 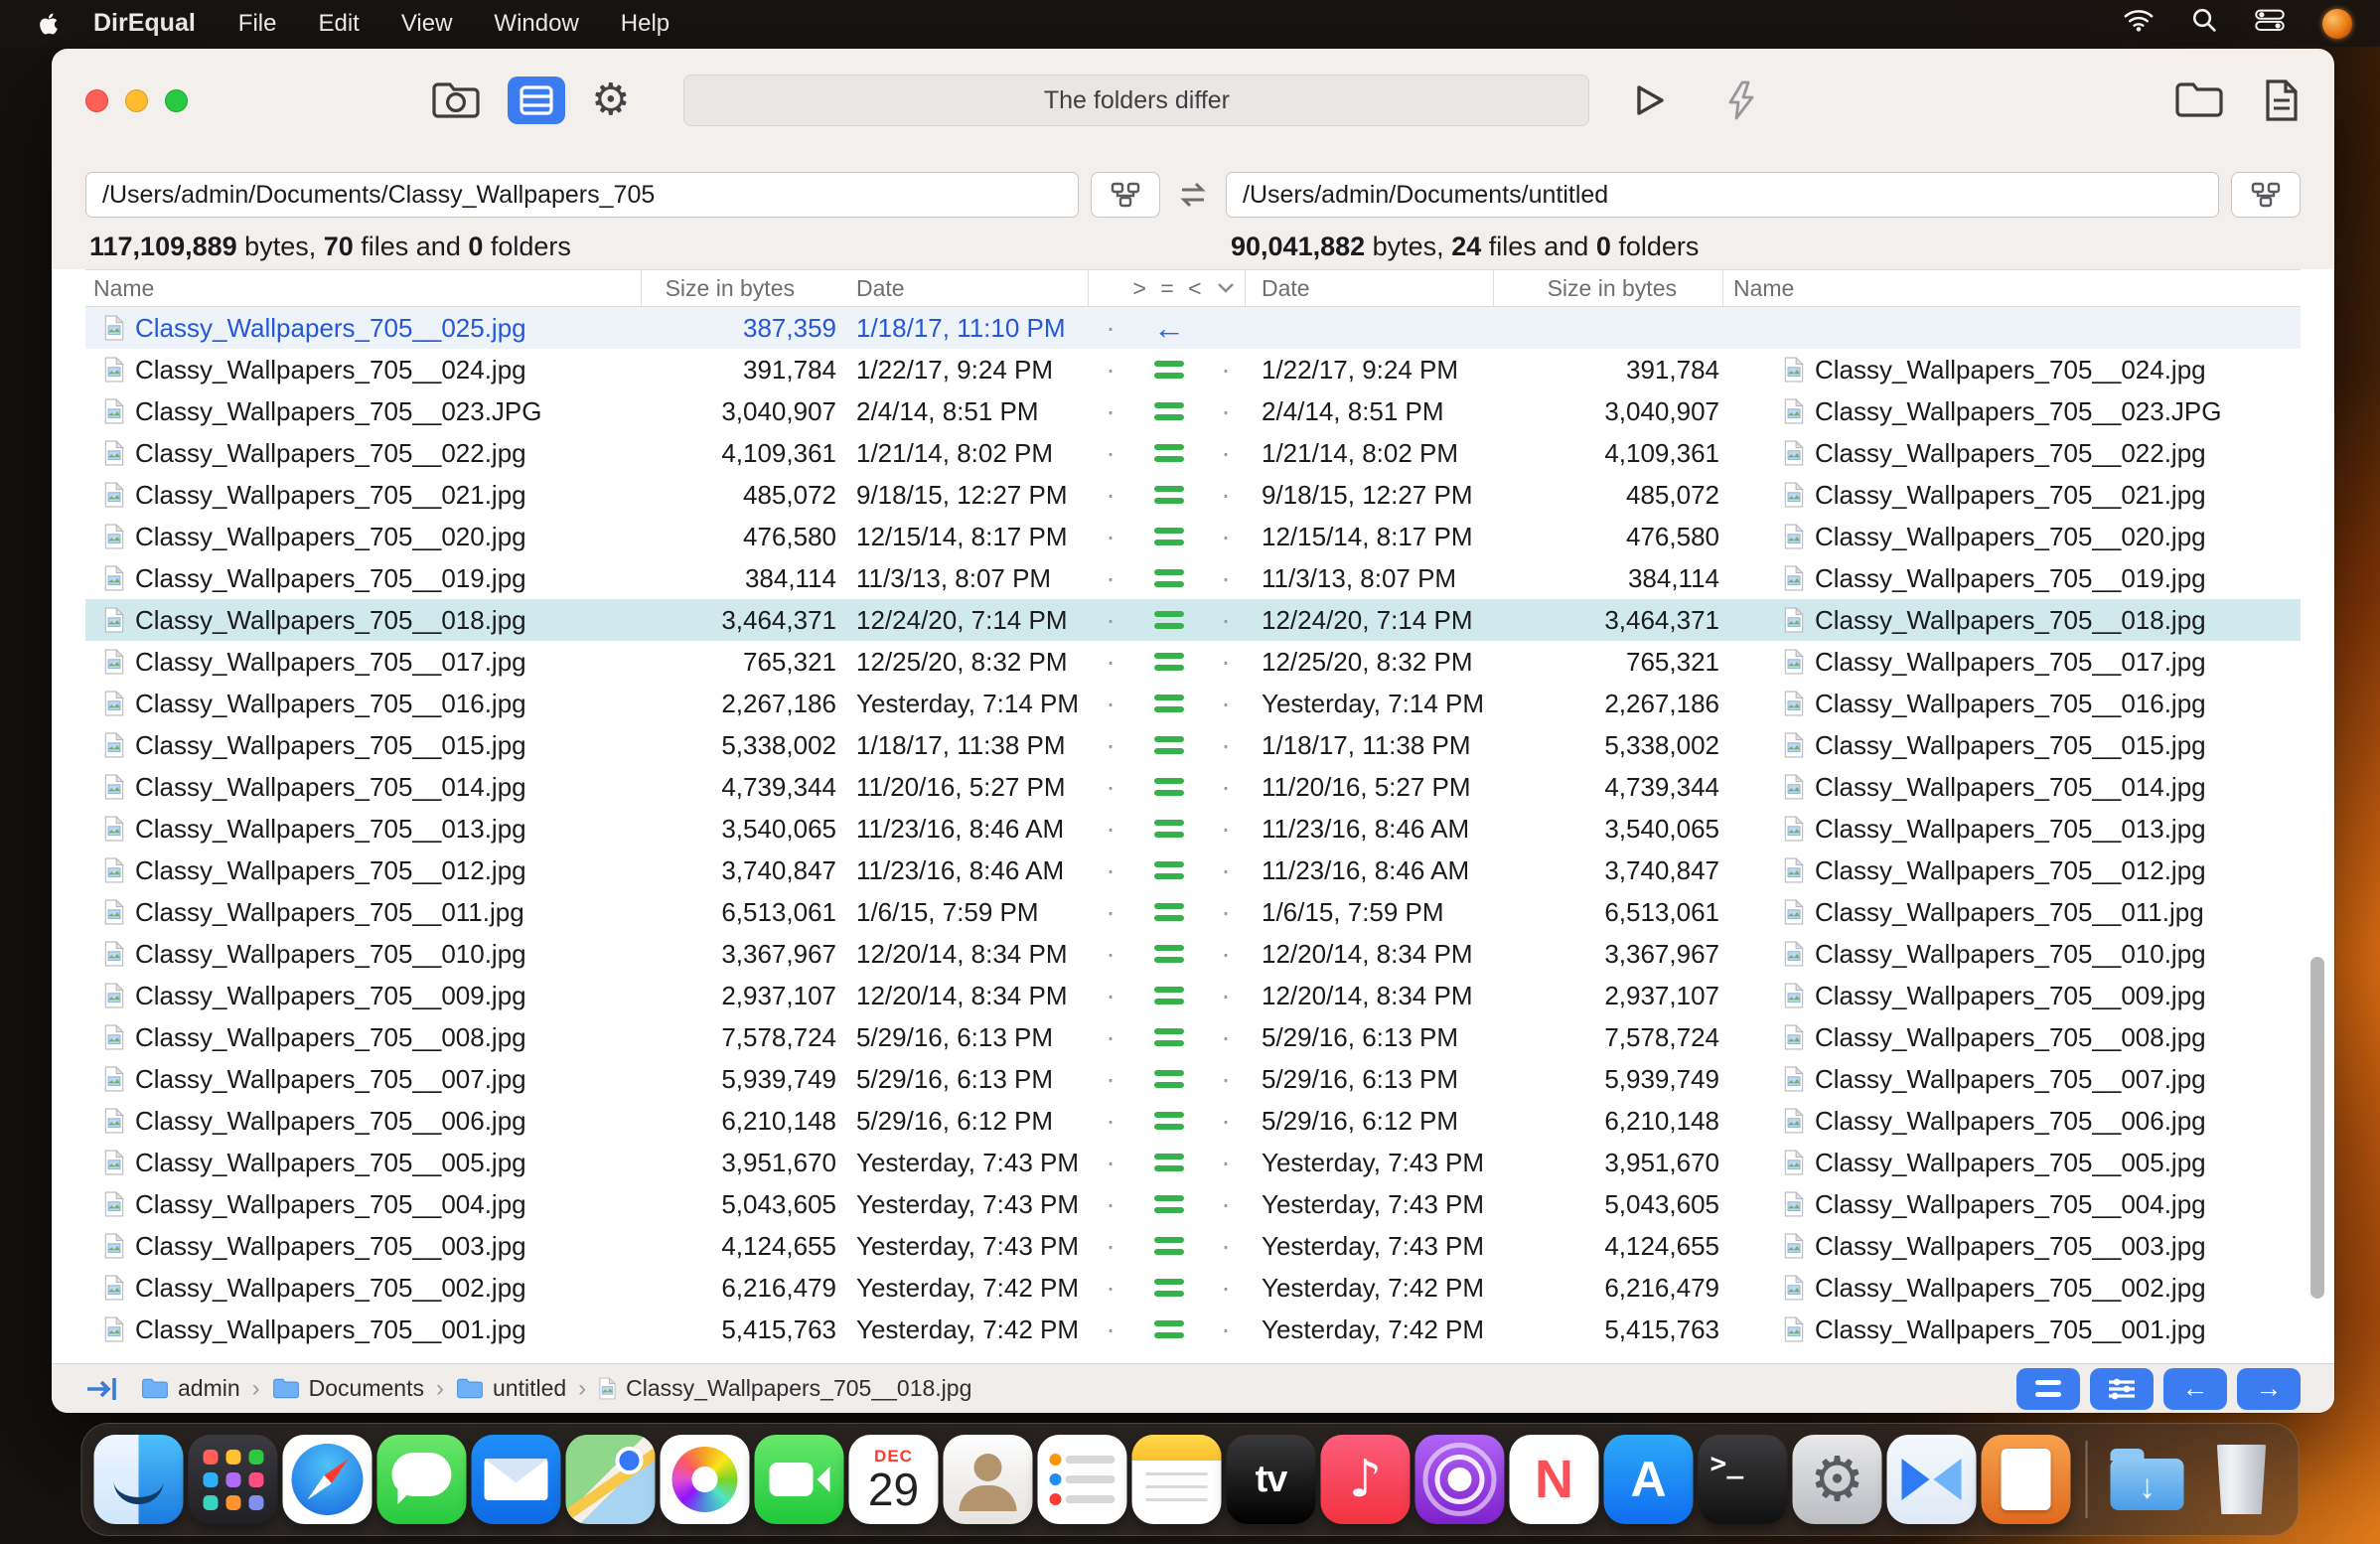 What do you see at coordinates (2199, 100) in the screenshot?
I see `open-folder-icon` at bounding box center [2199, 100].